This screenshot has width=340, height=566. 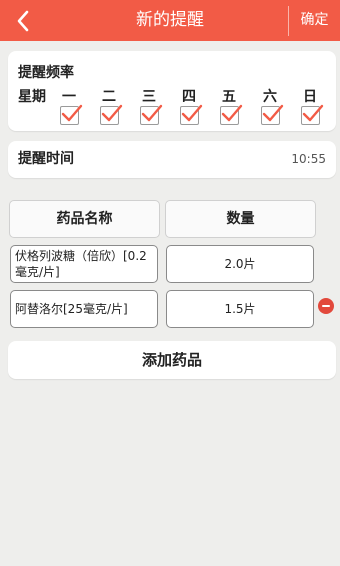 I want to click on day-checkbox-fri, so click(x=231, y=114).